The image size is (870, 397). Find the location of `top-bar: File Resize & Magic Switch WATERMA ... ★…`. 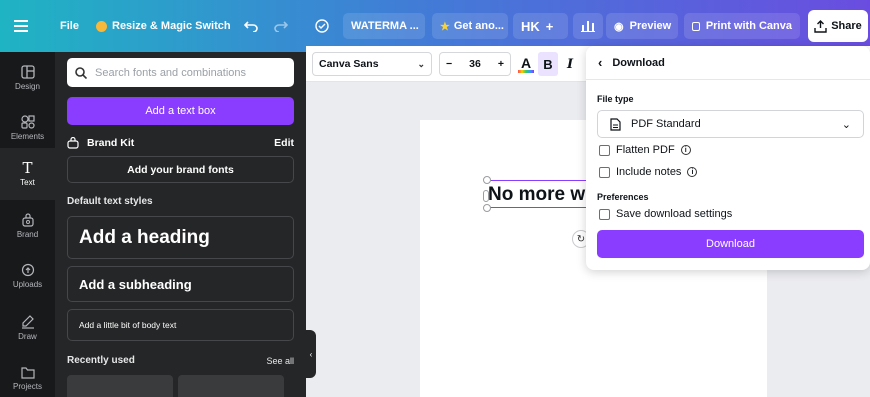

top-bar: File Resize & Magic Switch WATERMA ... ★… is located at coordinates (435, 26).